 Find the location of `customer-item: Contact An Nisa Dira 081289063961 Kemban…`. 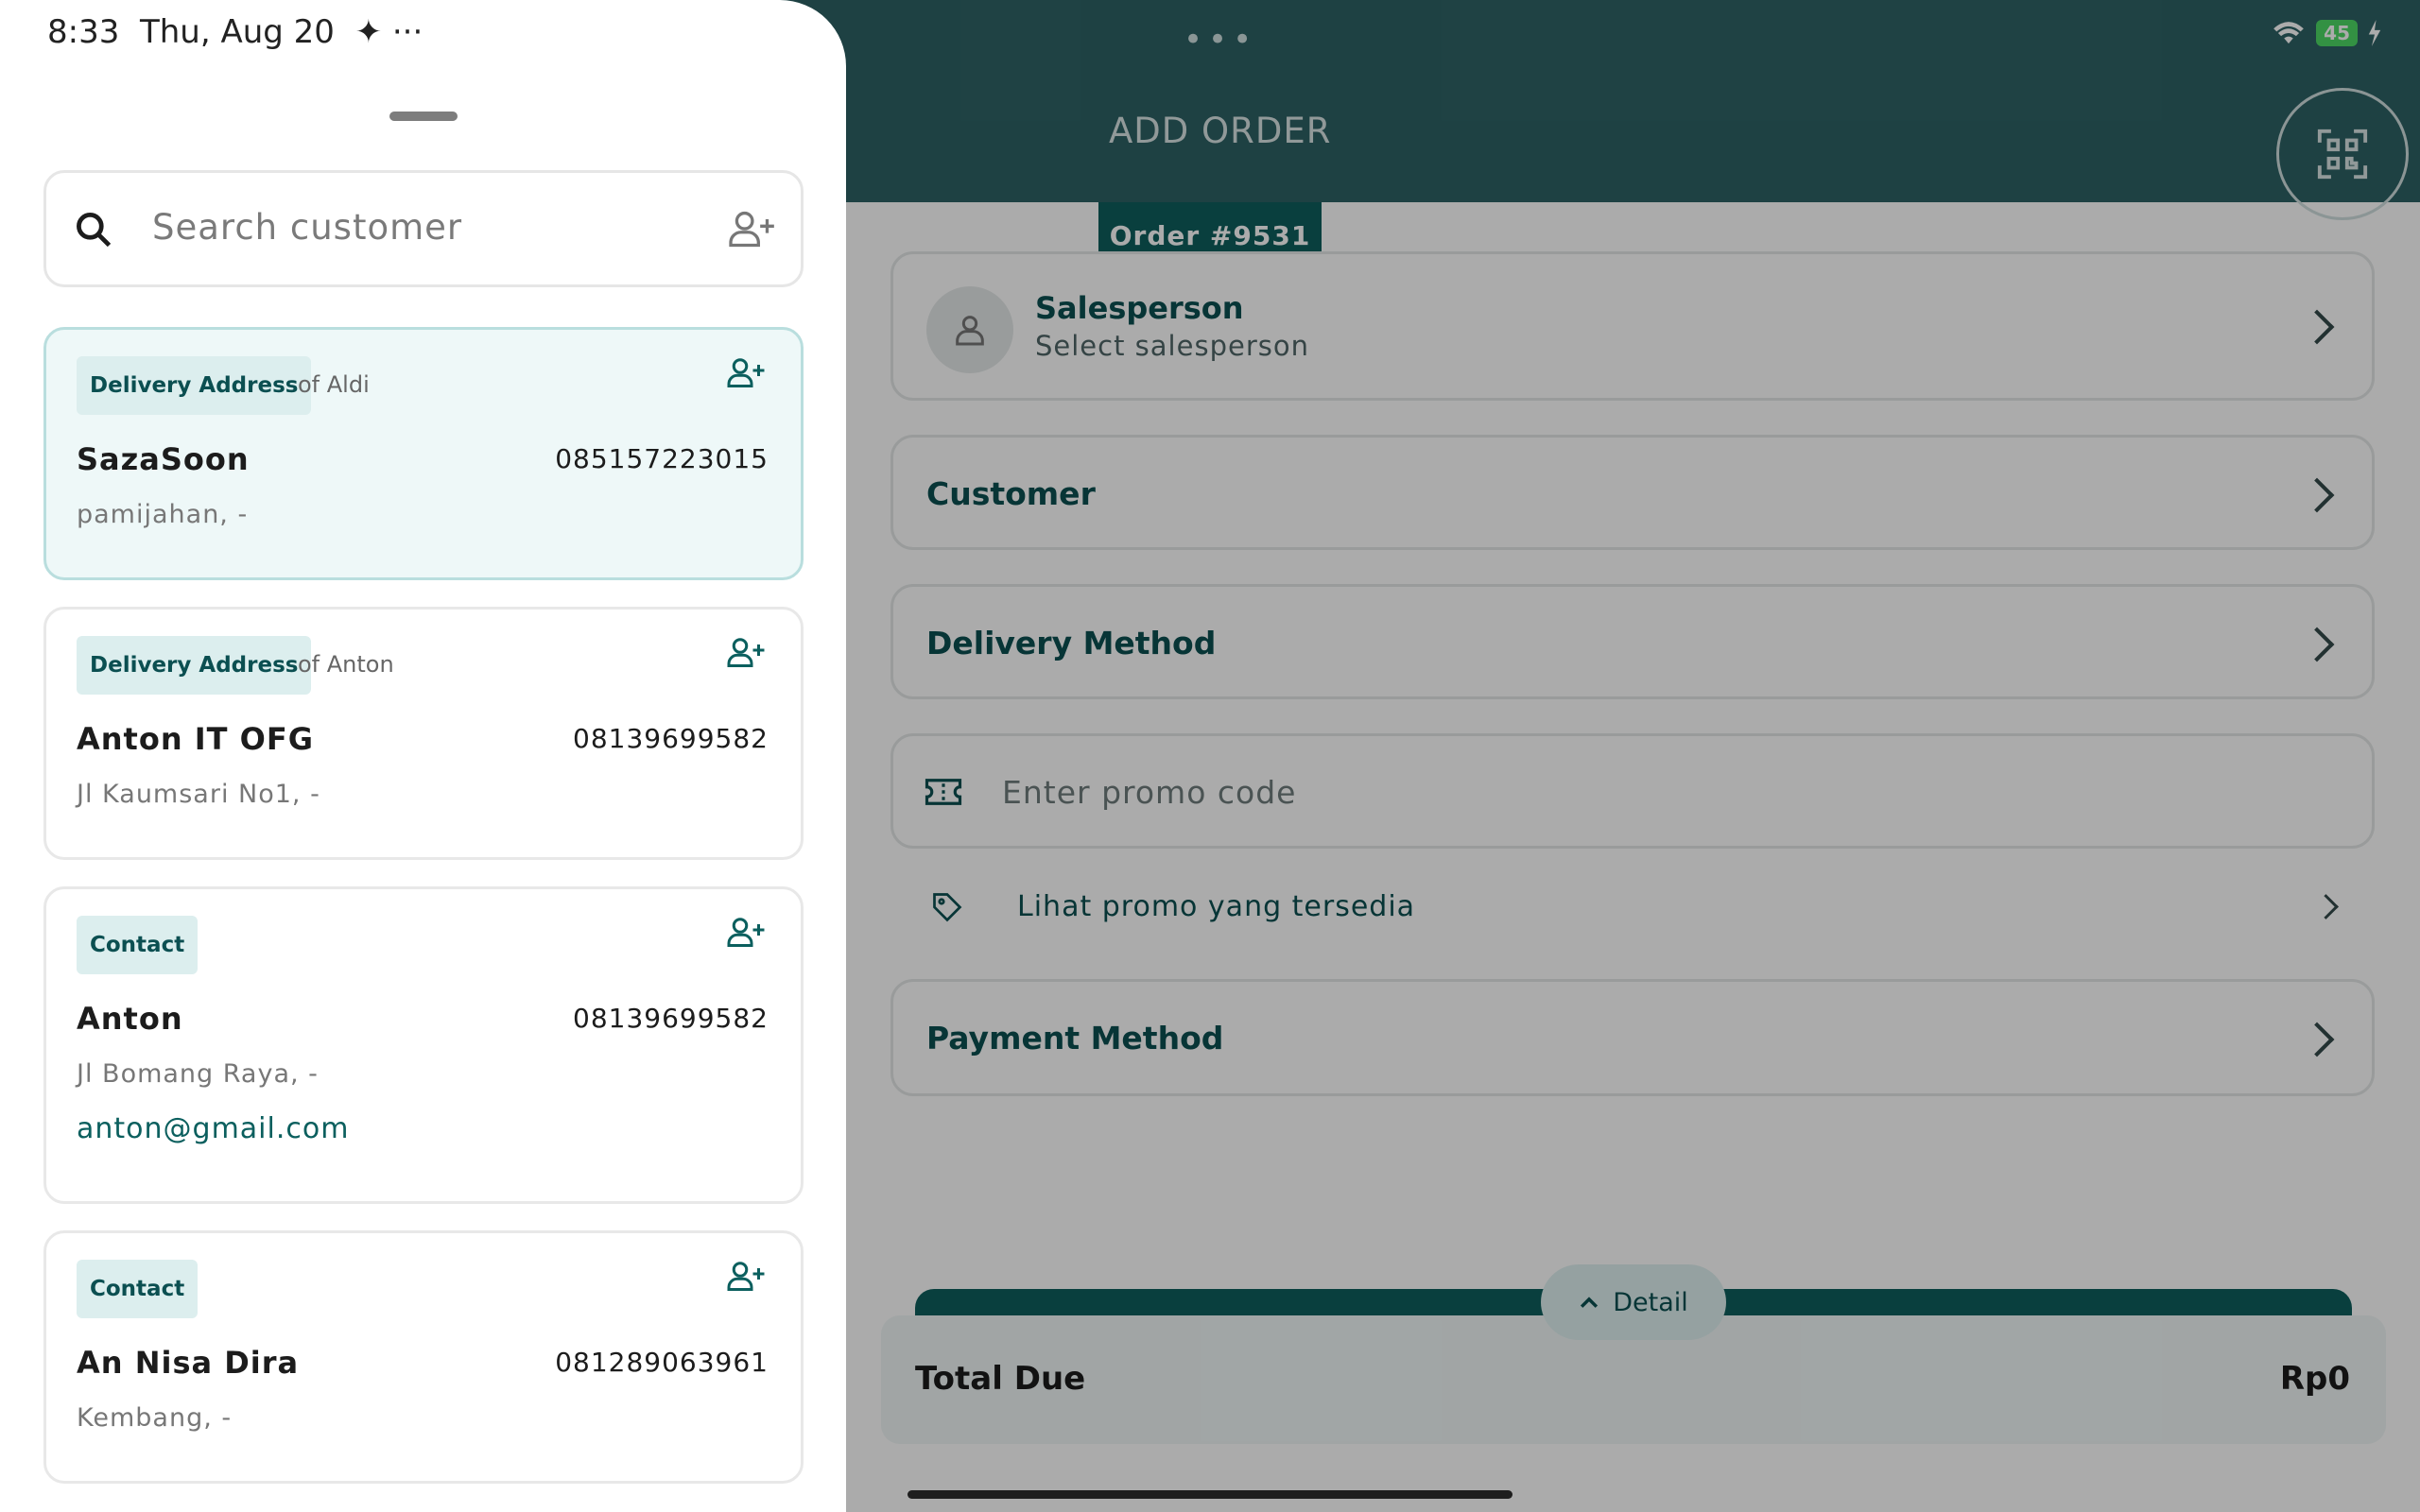

customer-item: Contact An Nisa Dira 081289063961 Kemban… is located at coordinates (423, 1357).